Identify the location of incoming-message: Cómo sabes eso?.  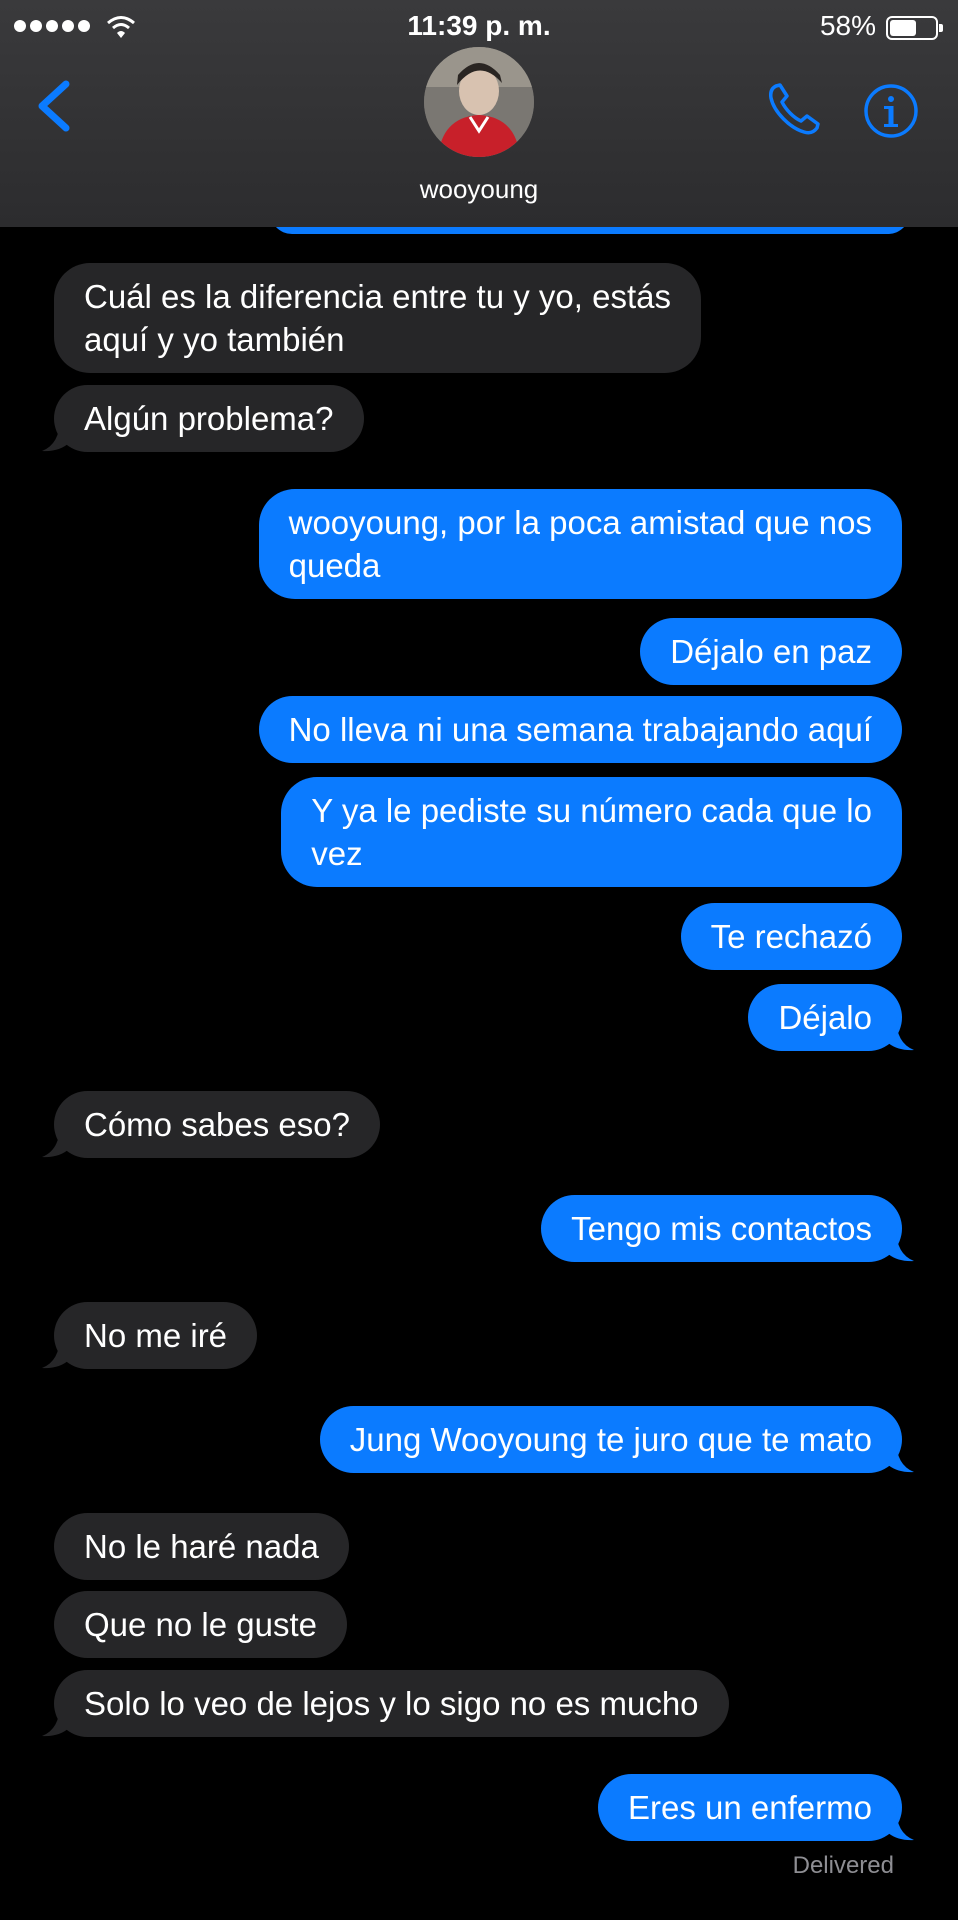
(211, 1124).